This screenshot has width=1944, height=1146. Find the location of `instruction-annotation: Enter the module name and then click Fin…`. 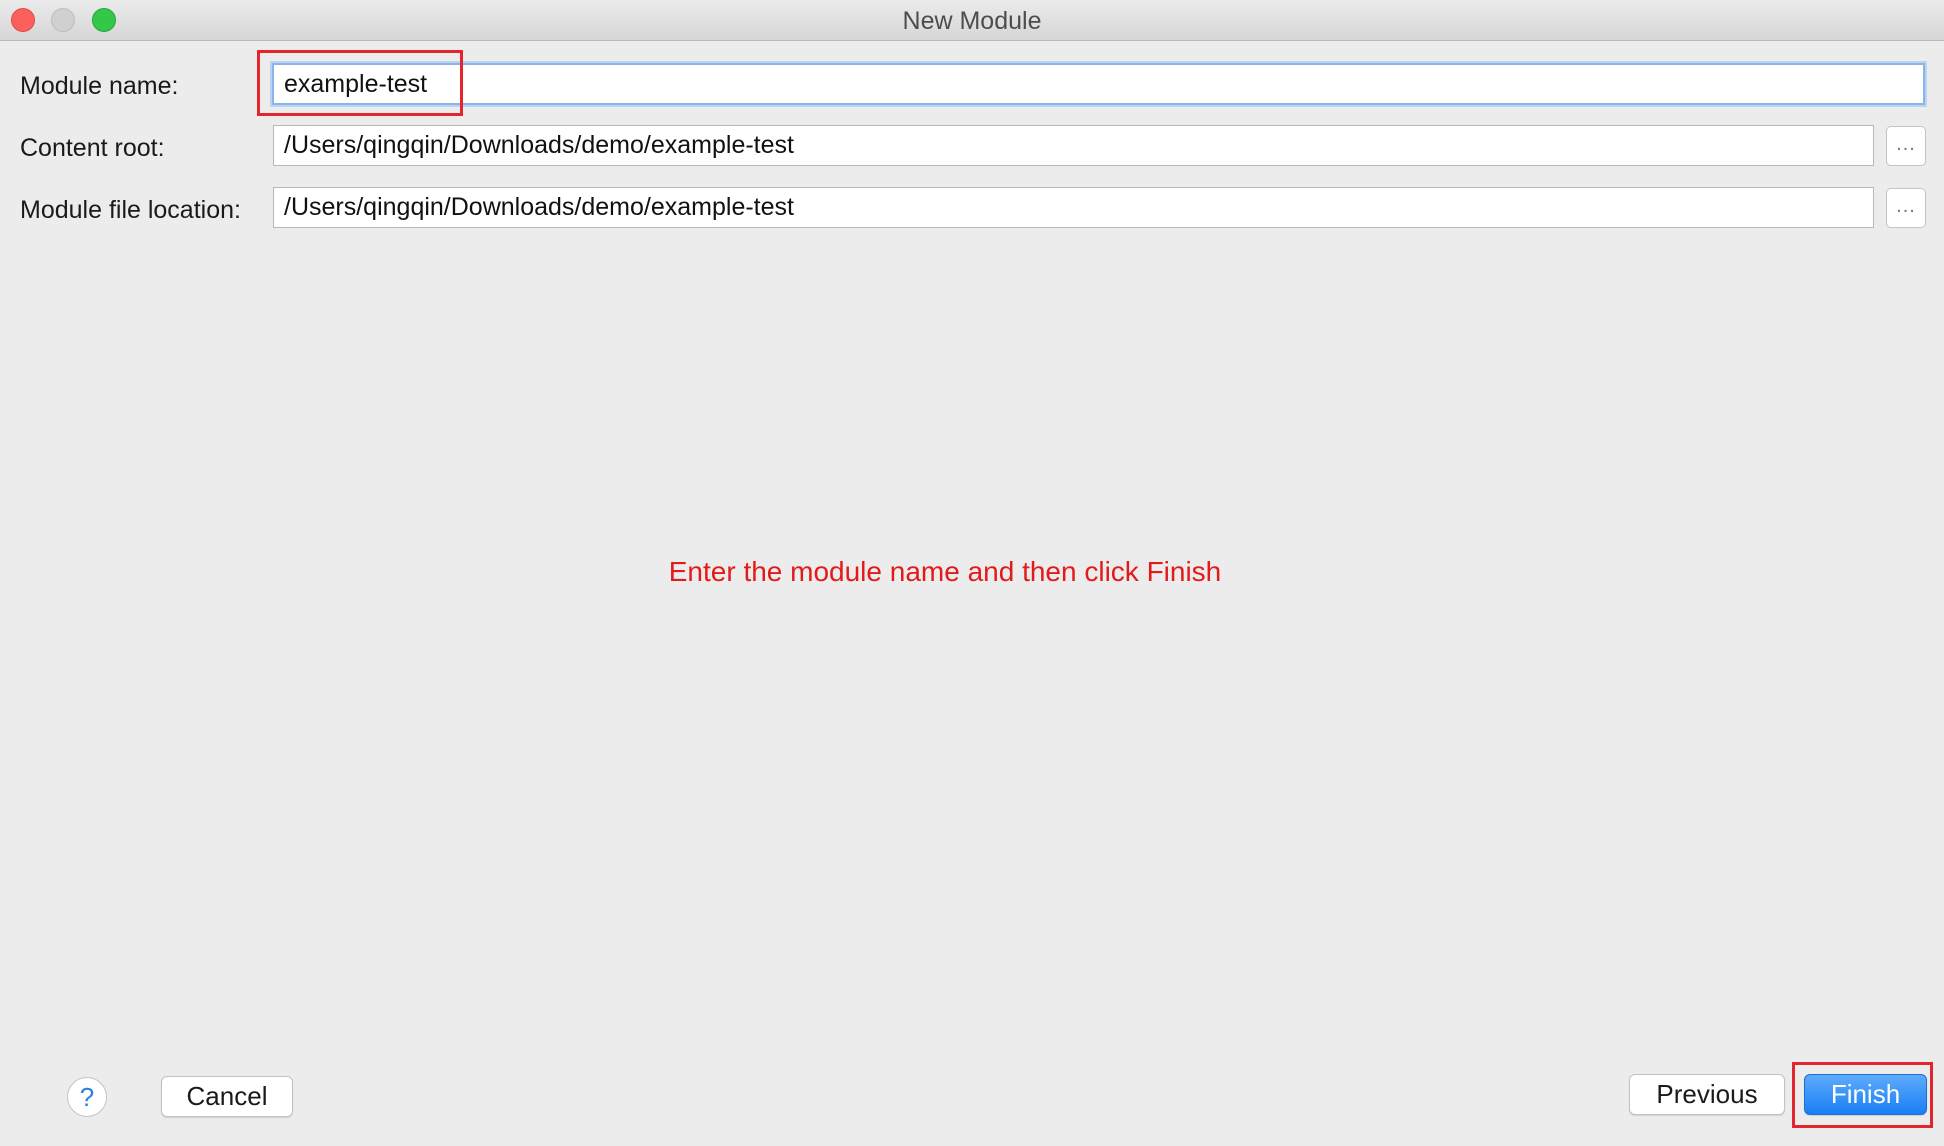

instruction-annotation: Enter the module name and then click Fin… is located at coordinates (945, 571).